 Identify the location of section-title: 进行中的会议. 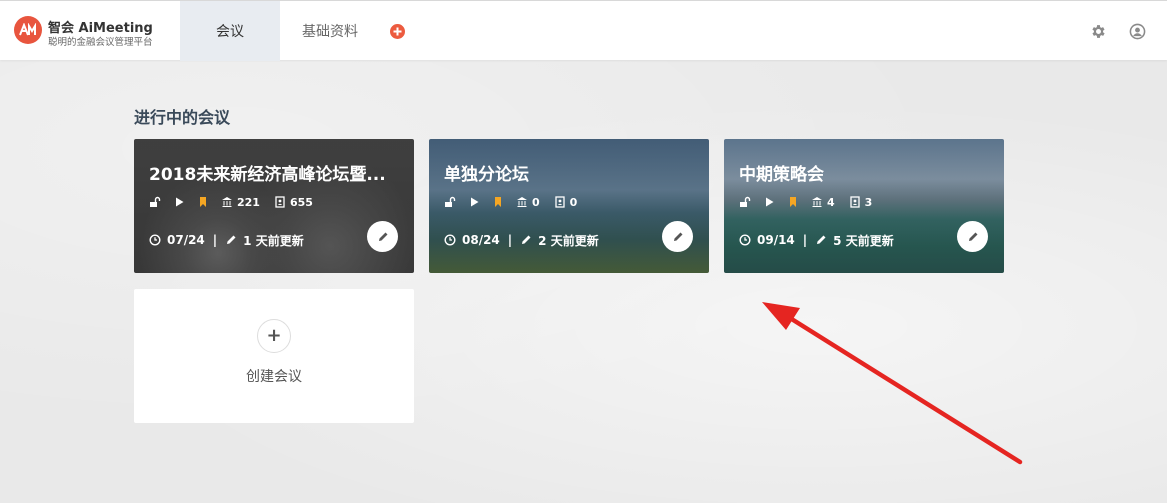
(182, 117).